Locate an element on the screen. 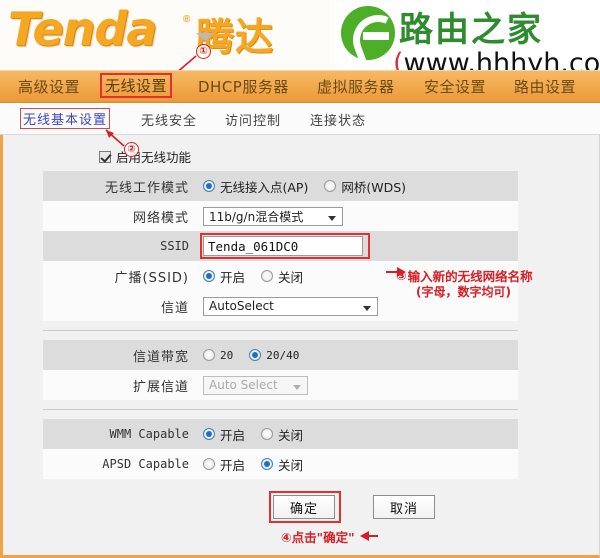 The image size is (600, 558). enable-wireless-checkbox is located at coordinates (105, 156).